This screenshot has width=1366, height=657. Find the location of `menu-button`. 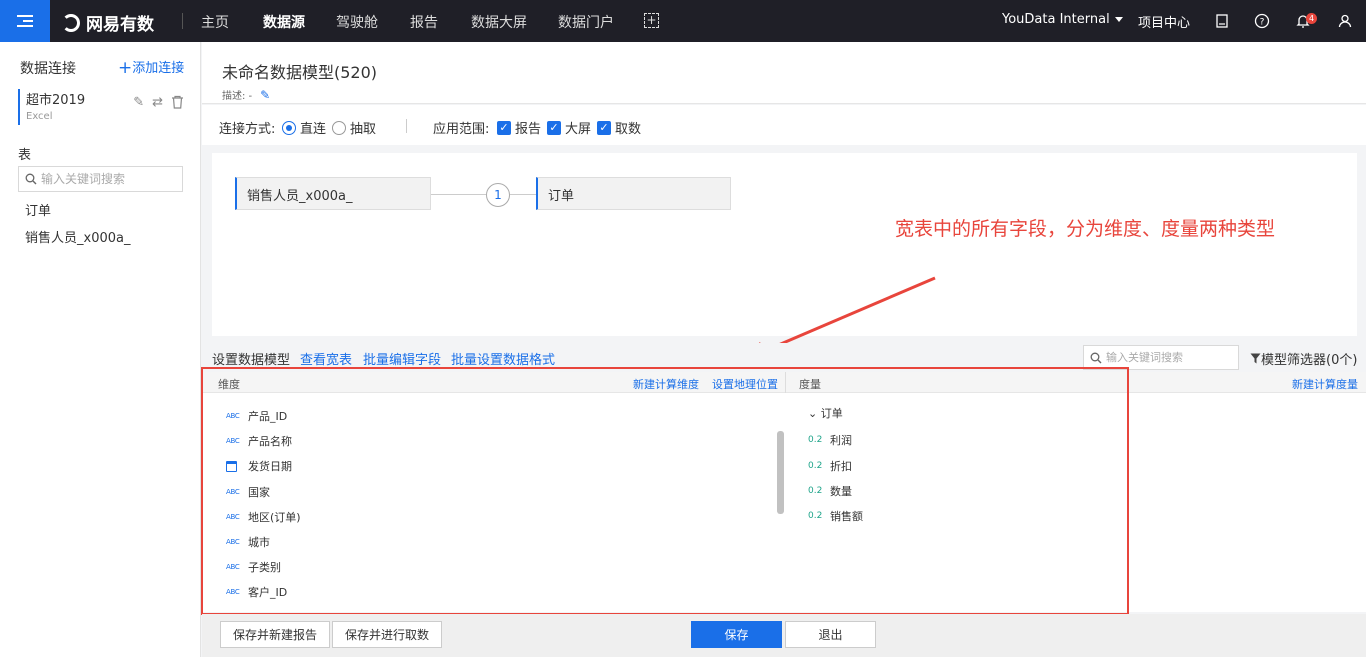

menu-button is located at coordinates (25, 21).